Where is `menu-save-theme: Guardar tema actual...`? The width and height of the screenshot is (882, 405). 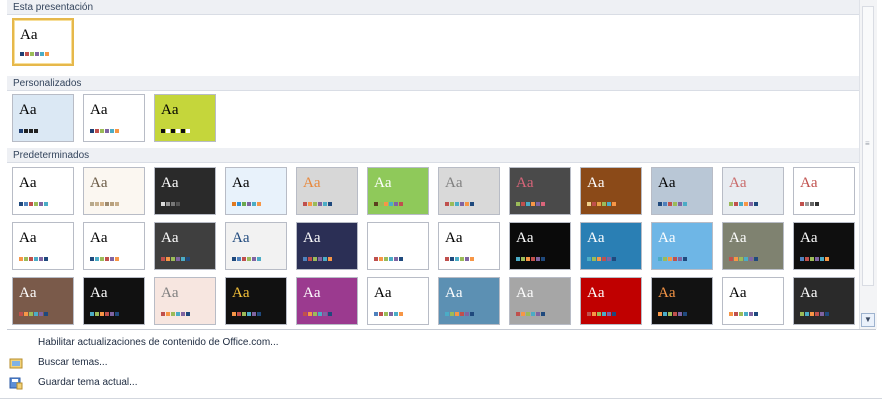
menu-save-theme: Guardar tema actual... is located at coordinates (441, 383).